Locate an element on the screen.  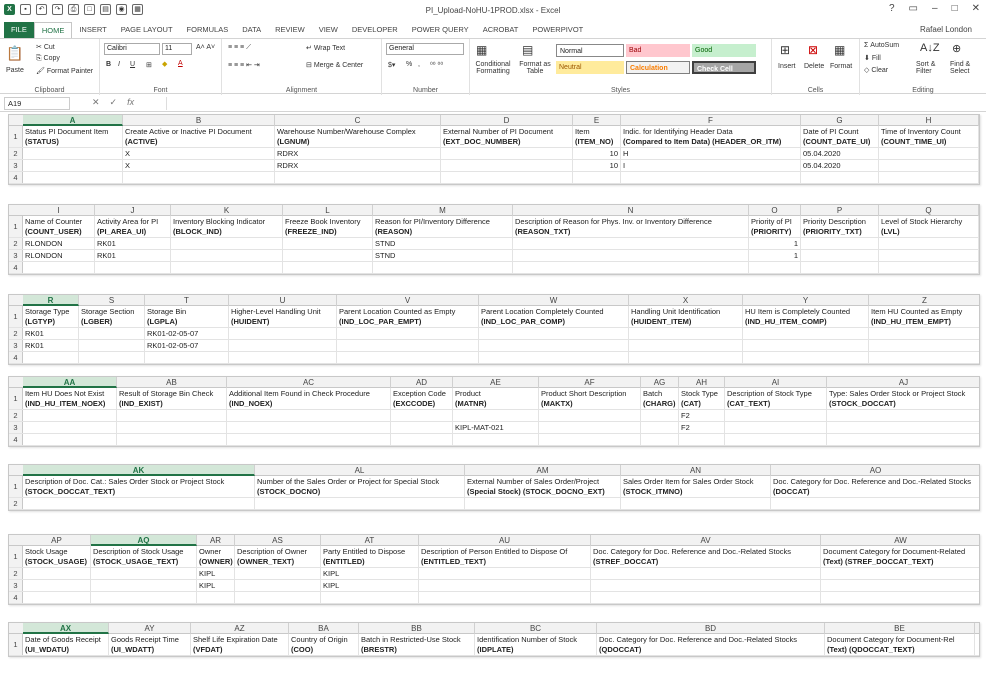
bold-button: B is located at coordinates (108, 64).